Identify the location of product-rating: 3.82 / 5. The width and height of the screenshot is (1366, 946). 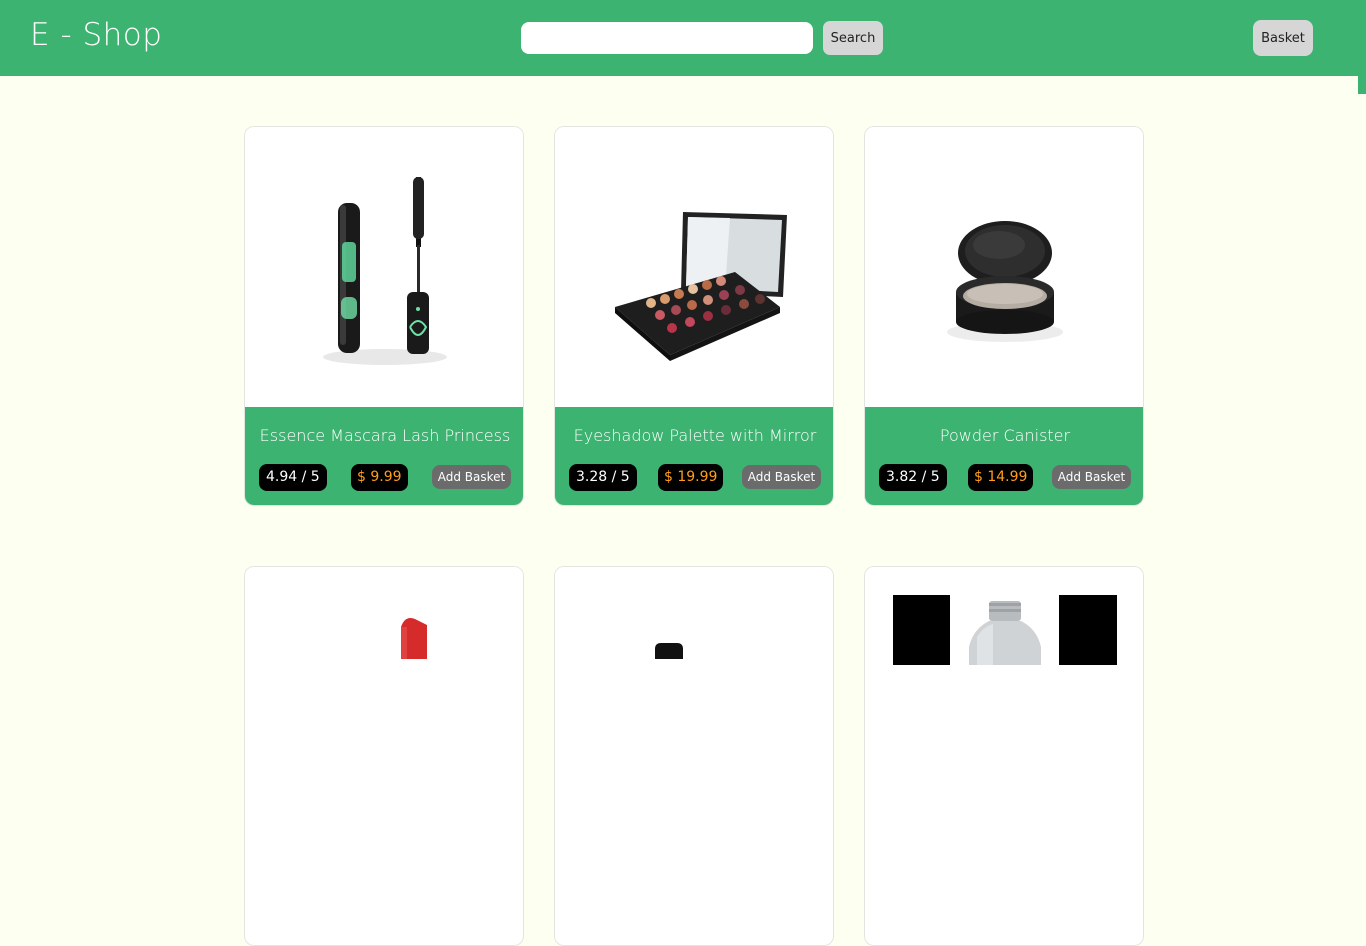
(913, 477).